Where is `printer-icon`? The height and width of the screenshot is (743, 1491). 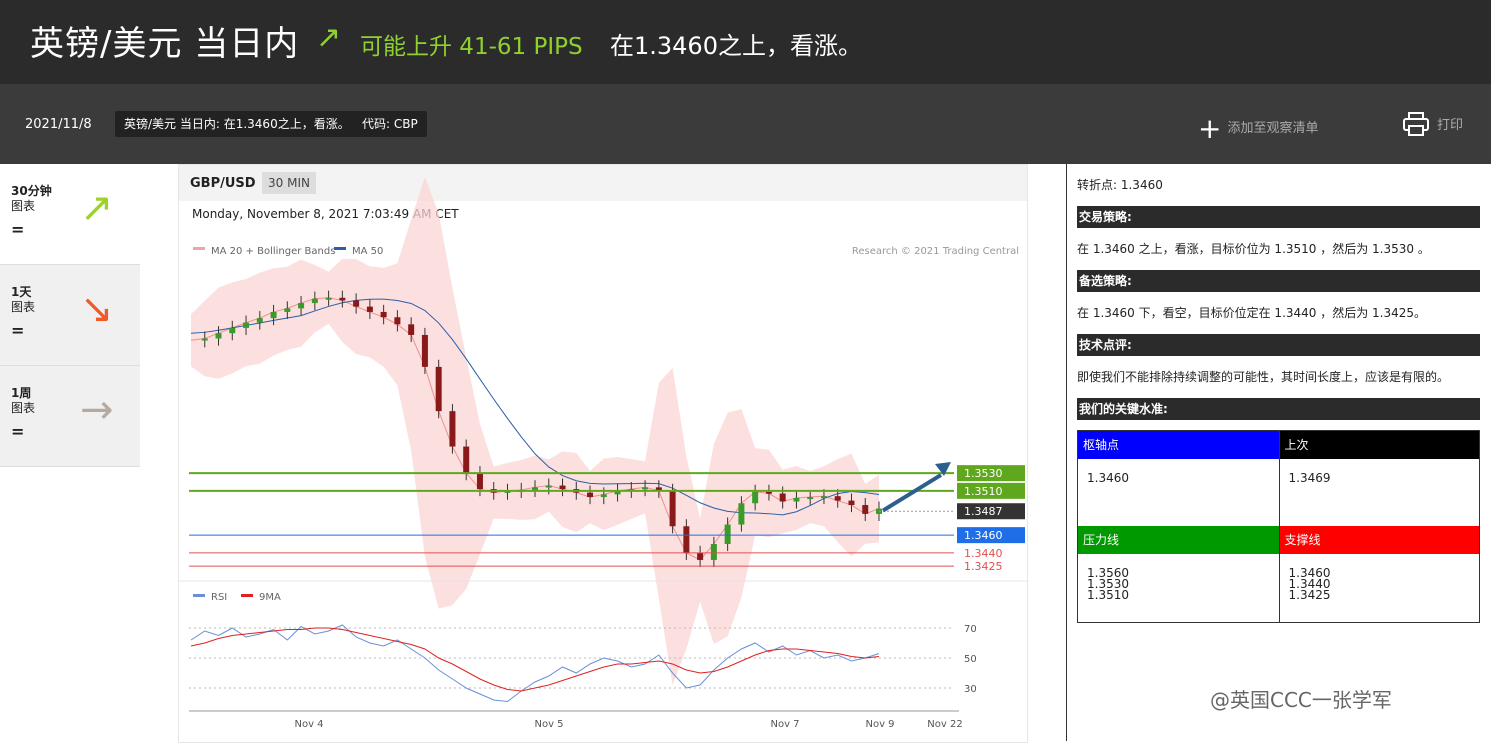
printer-icon is located at coordinates (1416, 124).